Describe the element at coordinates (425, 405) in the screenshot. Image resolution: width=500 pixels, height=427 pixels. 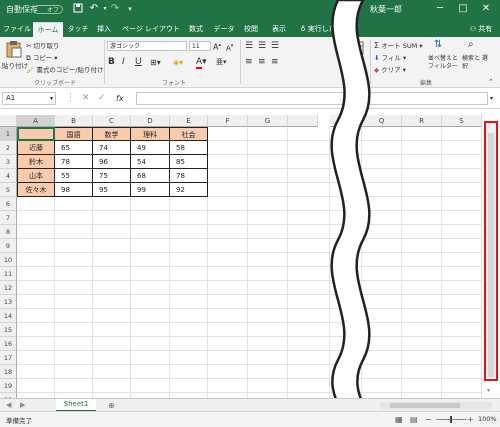
I see `h-scroll-thumb` at that location.